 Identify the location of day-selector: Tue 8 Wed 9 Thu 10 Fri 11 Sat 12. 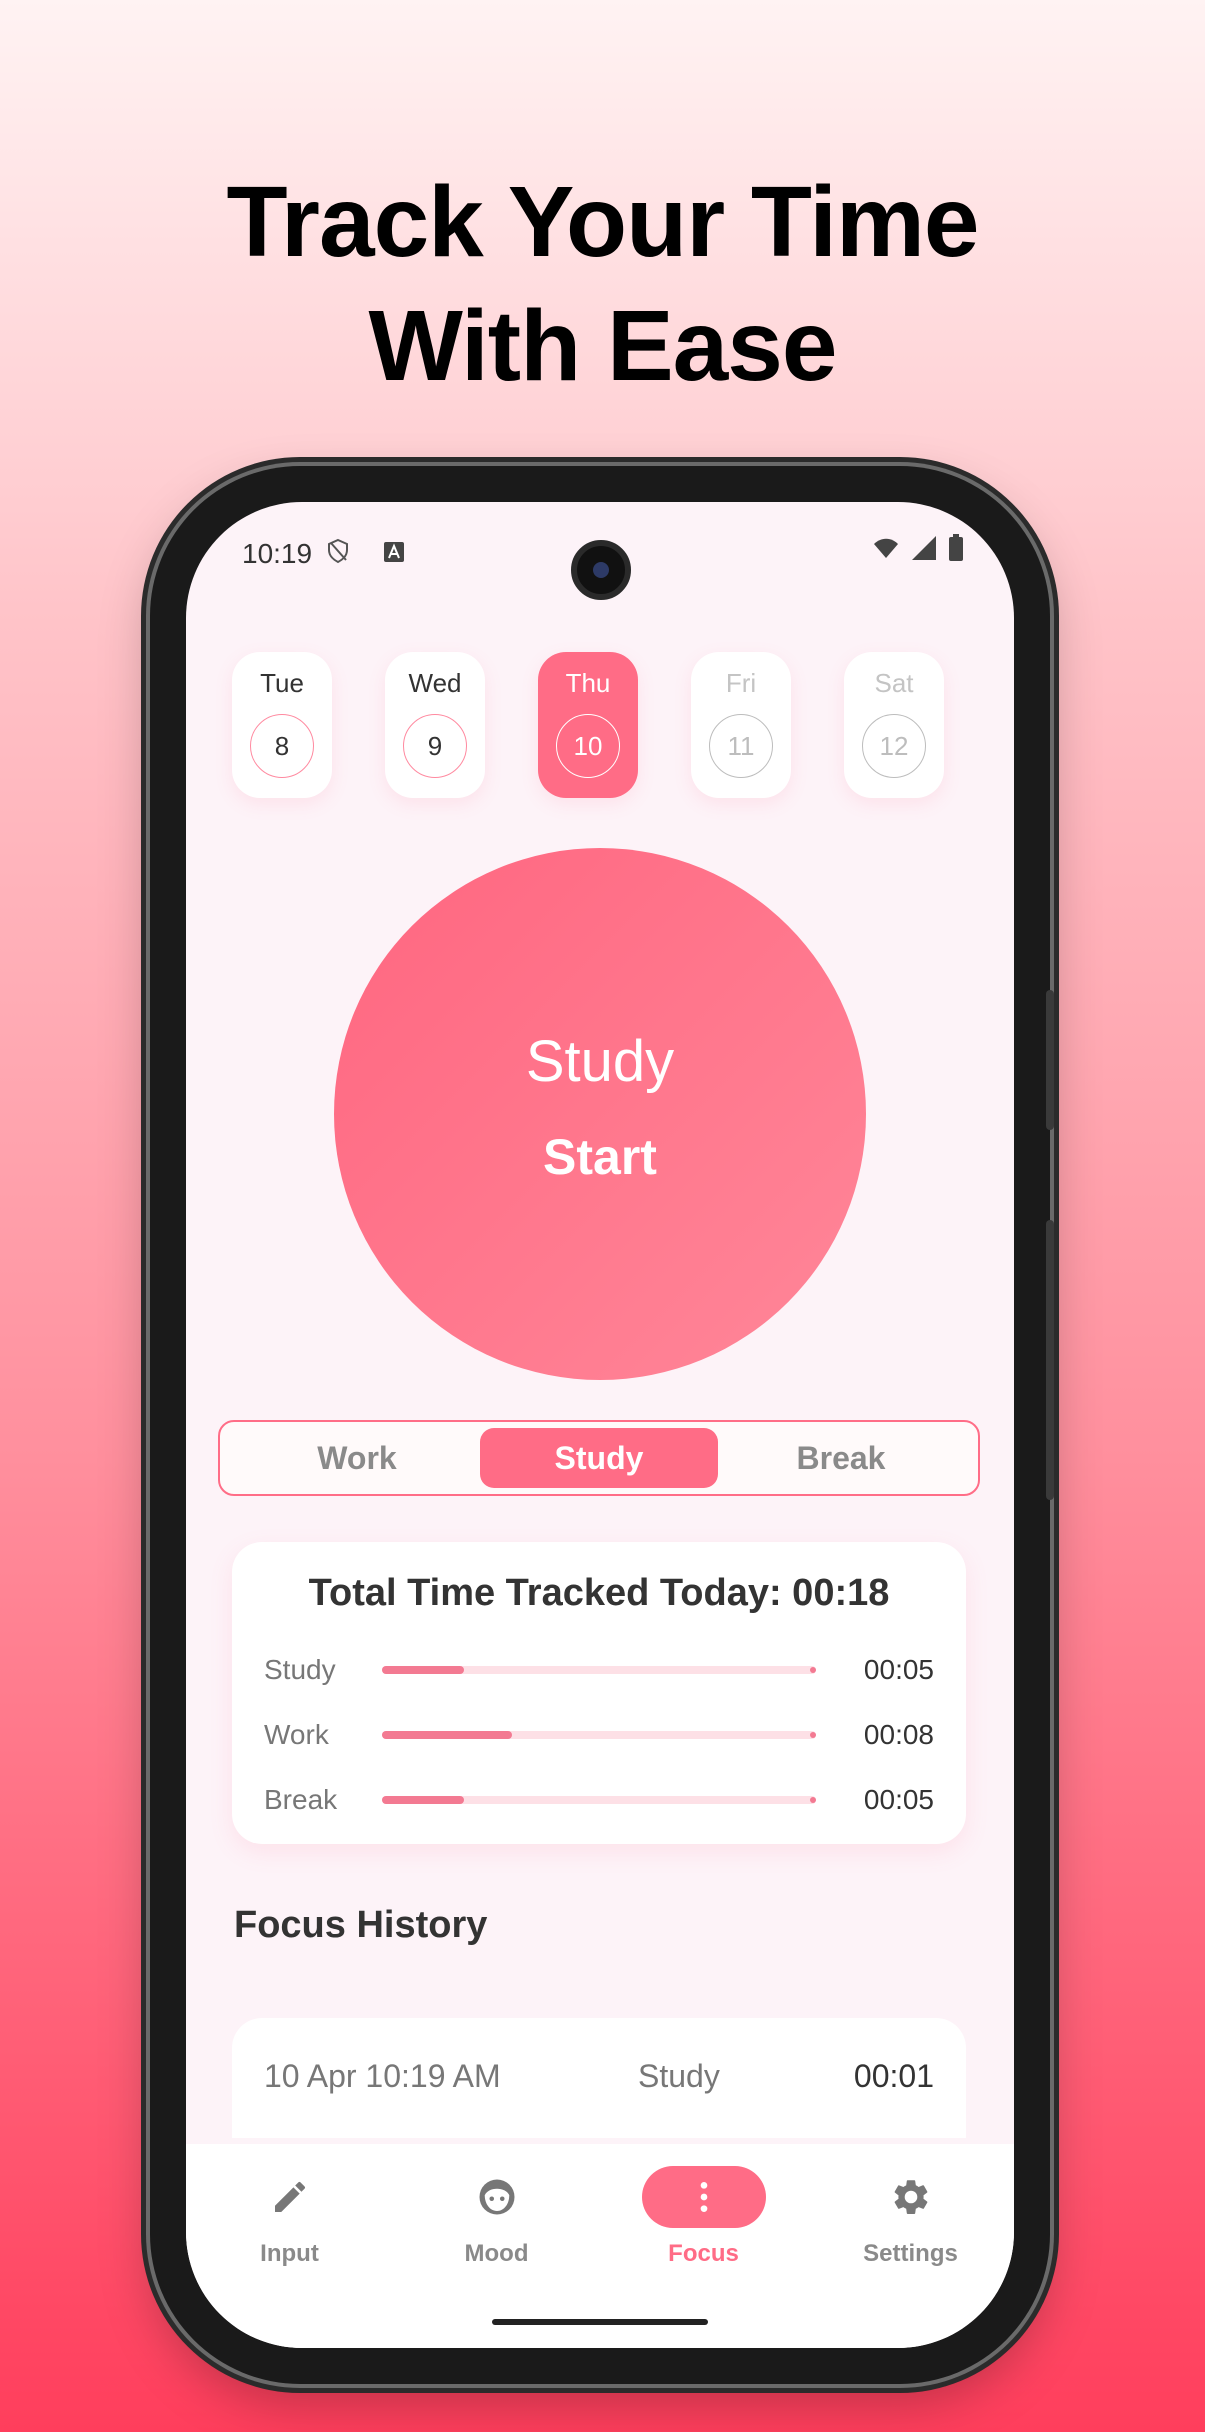
(602, 727).